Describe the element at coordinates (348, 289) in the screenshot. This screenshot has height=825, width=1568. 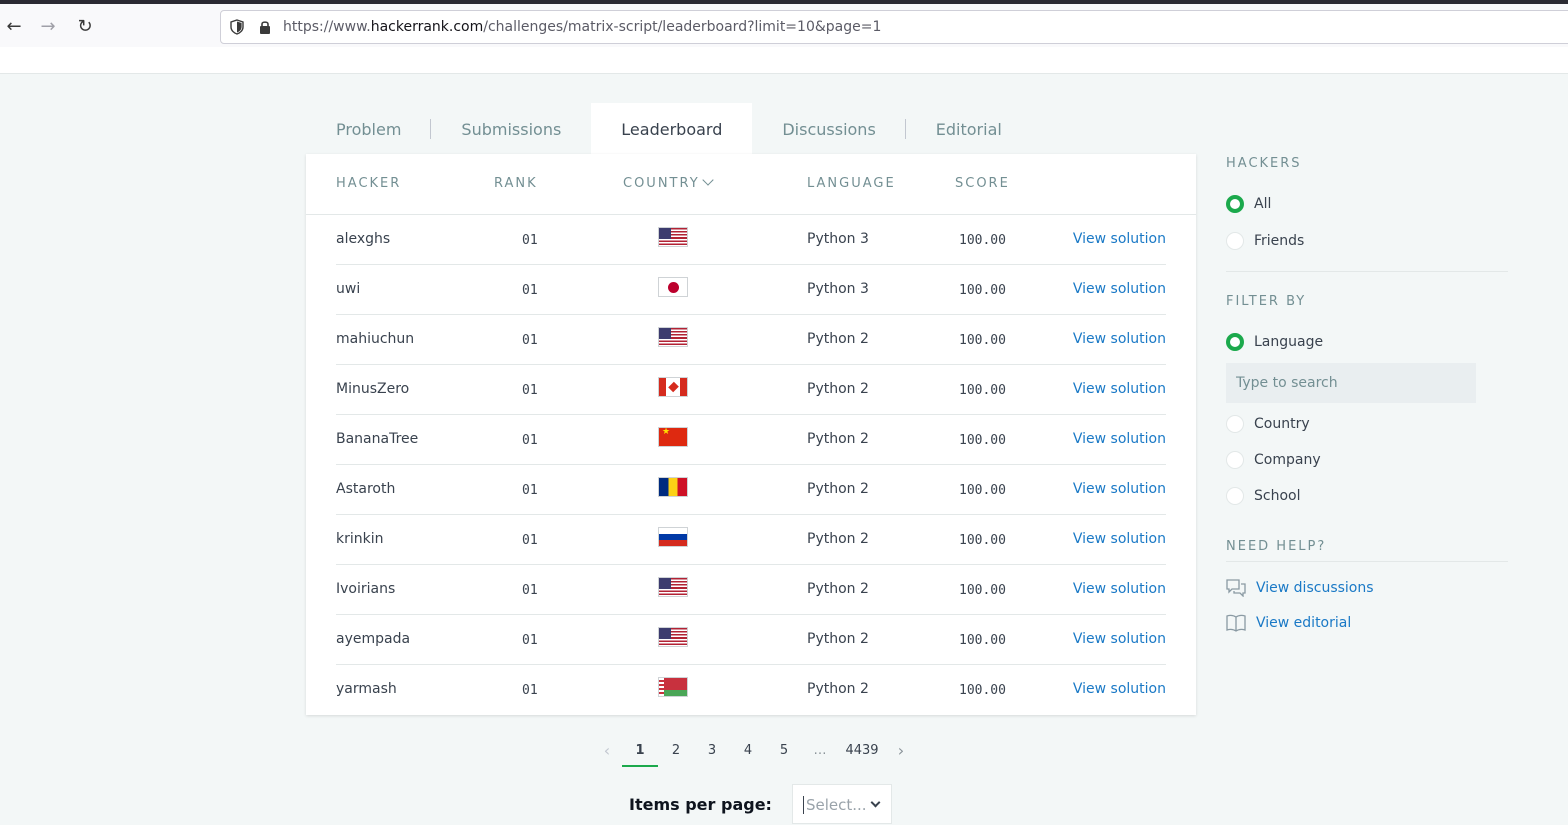
I see `hacker-name: uwi` at that location.